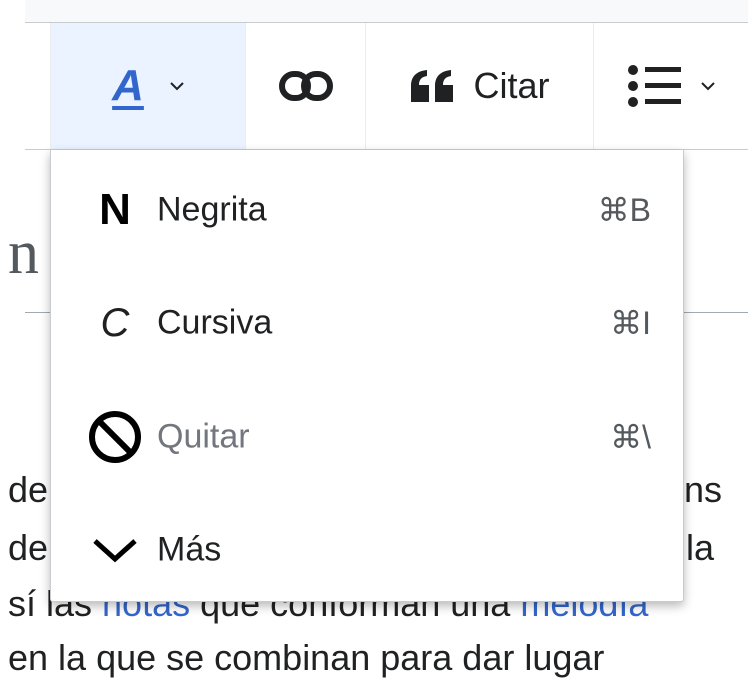 The height and width of the screenshot is (678, 748). What do you see at coordinates (511, 85) in the screenshot?
I see `cite-label: Citar` at bounding box center [511, 85].